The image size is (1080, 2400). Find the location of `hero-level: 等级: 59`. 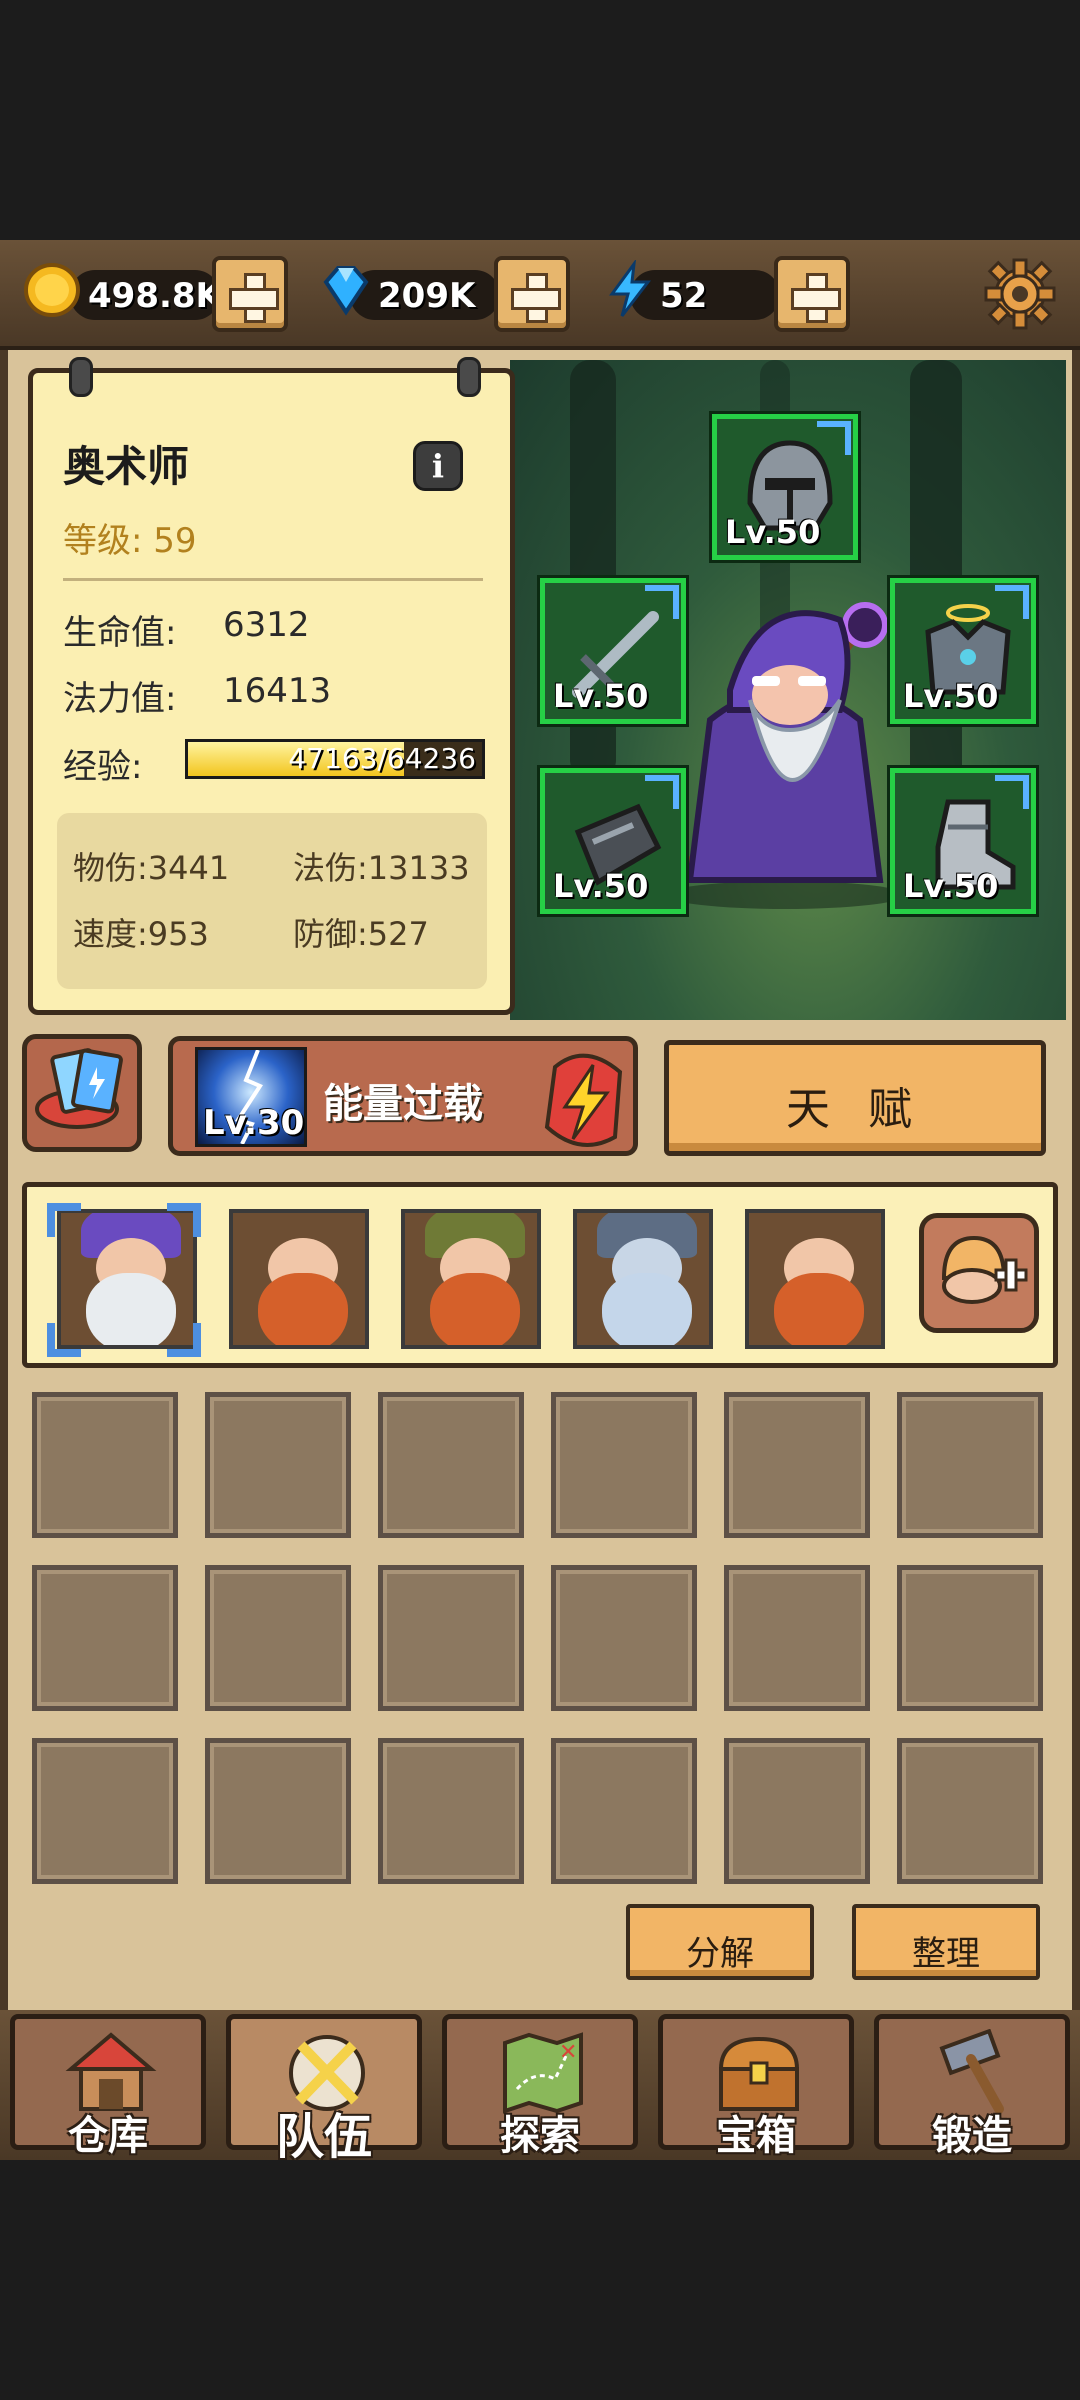

hero-level: 等级: 59 is located at coordinates (130, 537).